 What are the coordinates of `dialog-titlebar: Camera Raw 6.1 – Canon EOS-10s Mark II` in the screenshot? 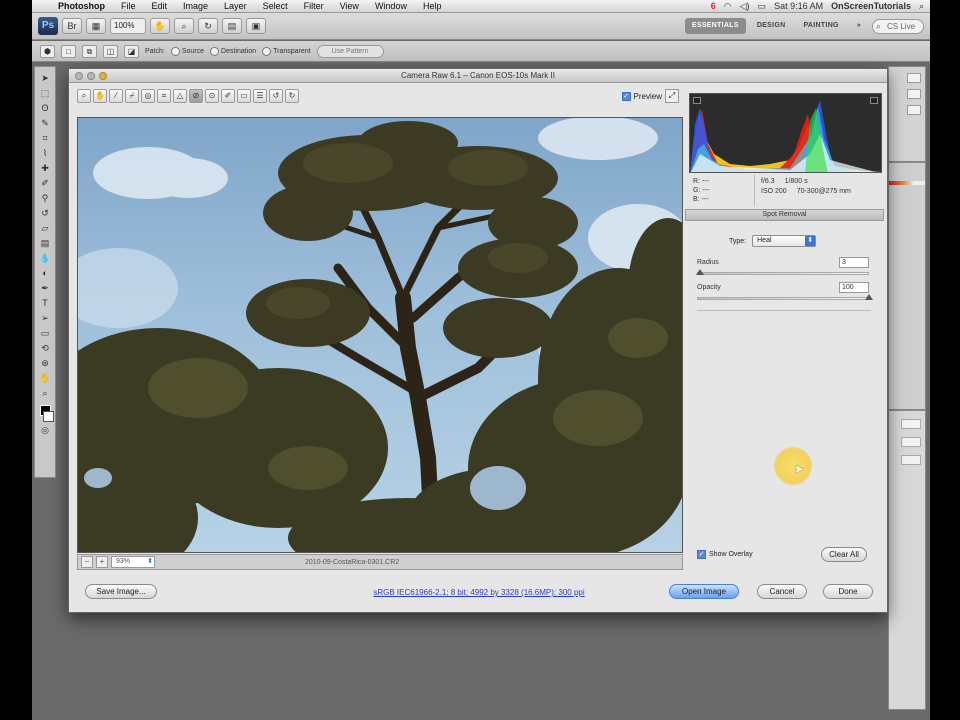 It's located at (478, 76).